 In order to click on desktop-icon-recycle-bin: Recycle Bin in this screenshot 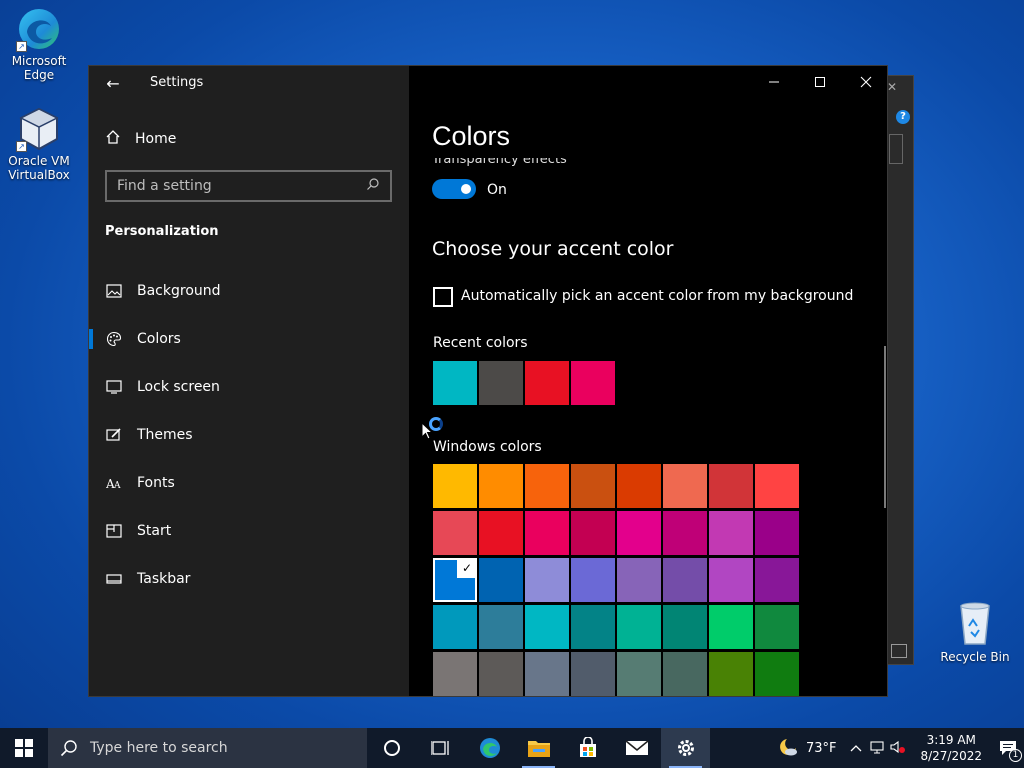, I will do `click(975, 632)`.